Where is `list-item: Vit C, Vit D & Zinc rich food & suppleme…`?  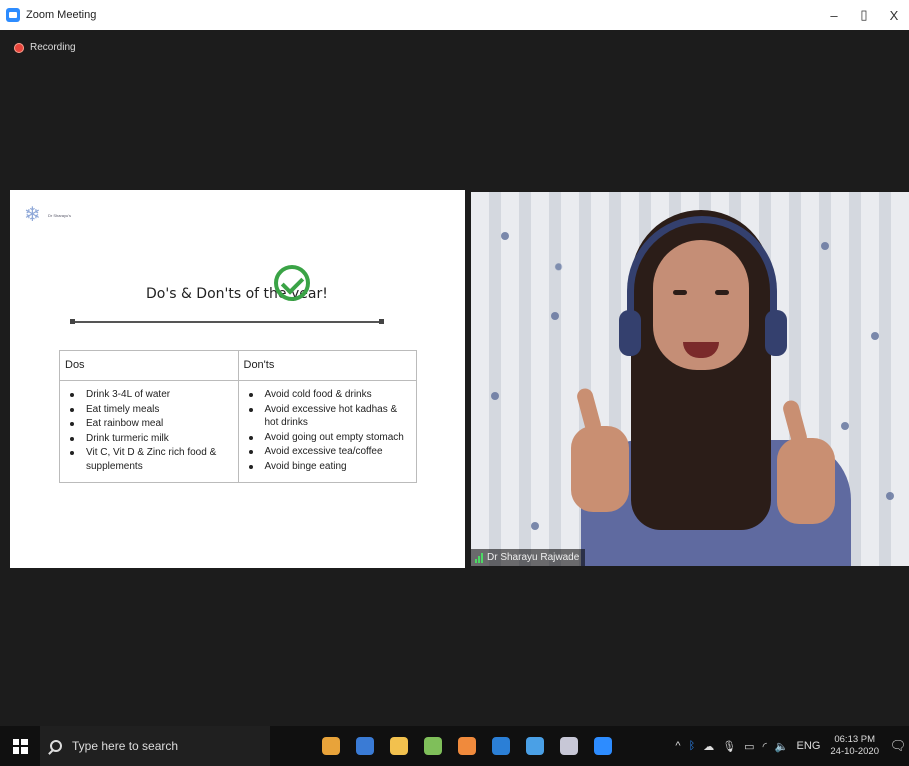
list-item: Vit C, Vit D & Zinc rich food & suppleme… is located at coordinates (149, 459).